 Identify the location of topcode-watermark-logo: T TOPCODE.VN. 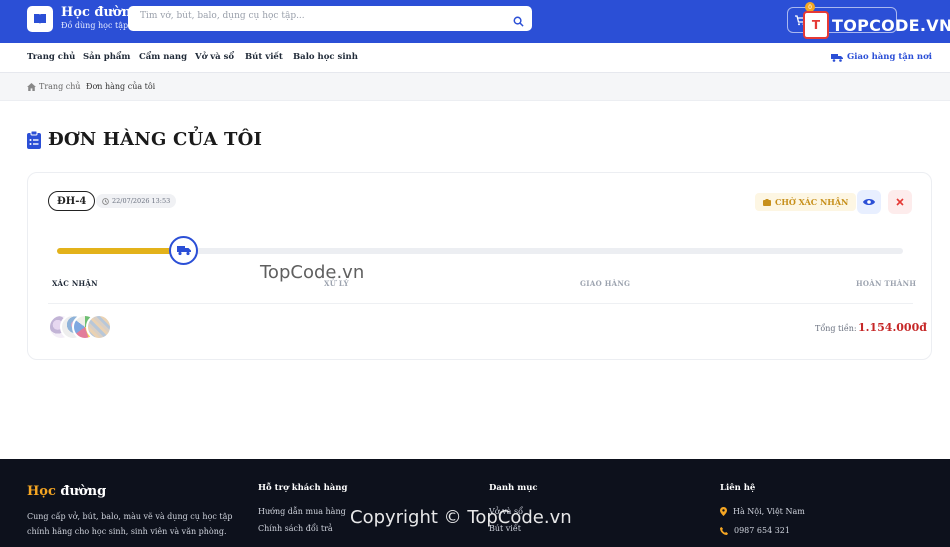
(876, 25).